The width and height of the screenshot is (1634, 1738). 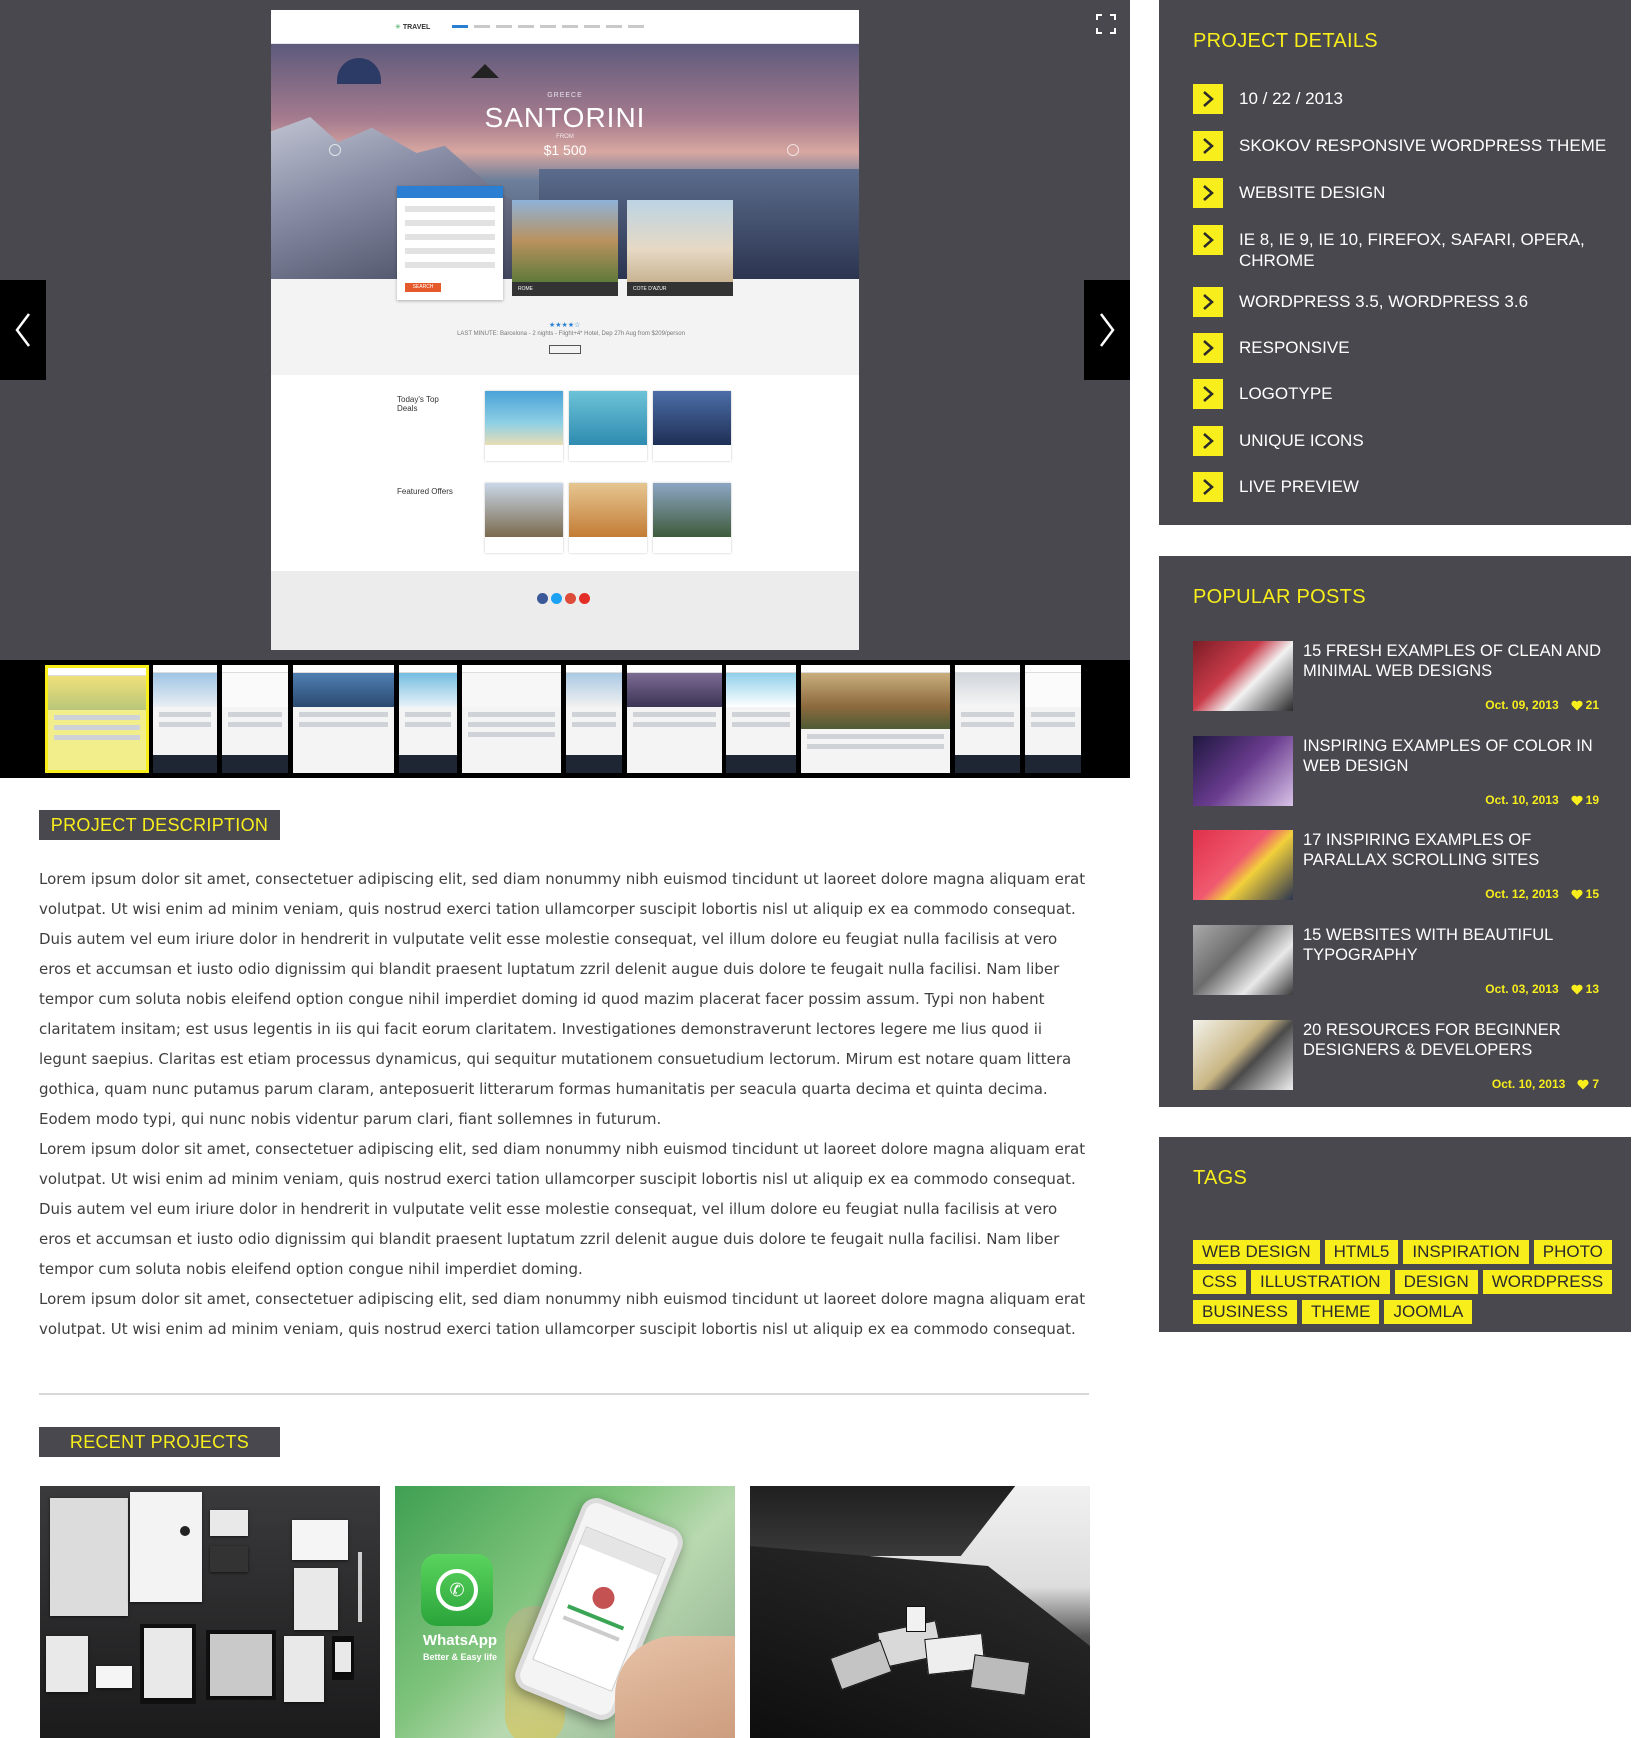 I want to click on detail-item: 10 / 22 / 2013, so click(x=1406, y=99).